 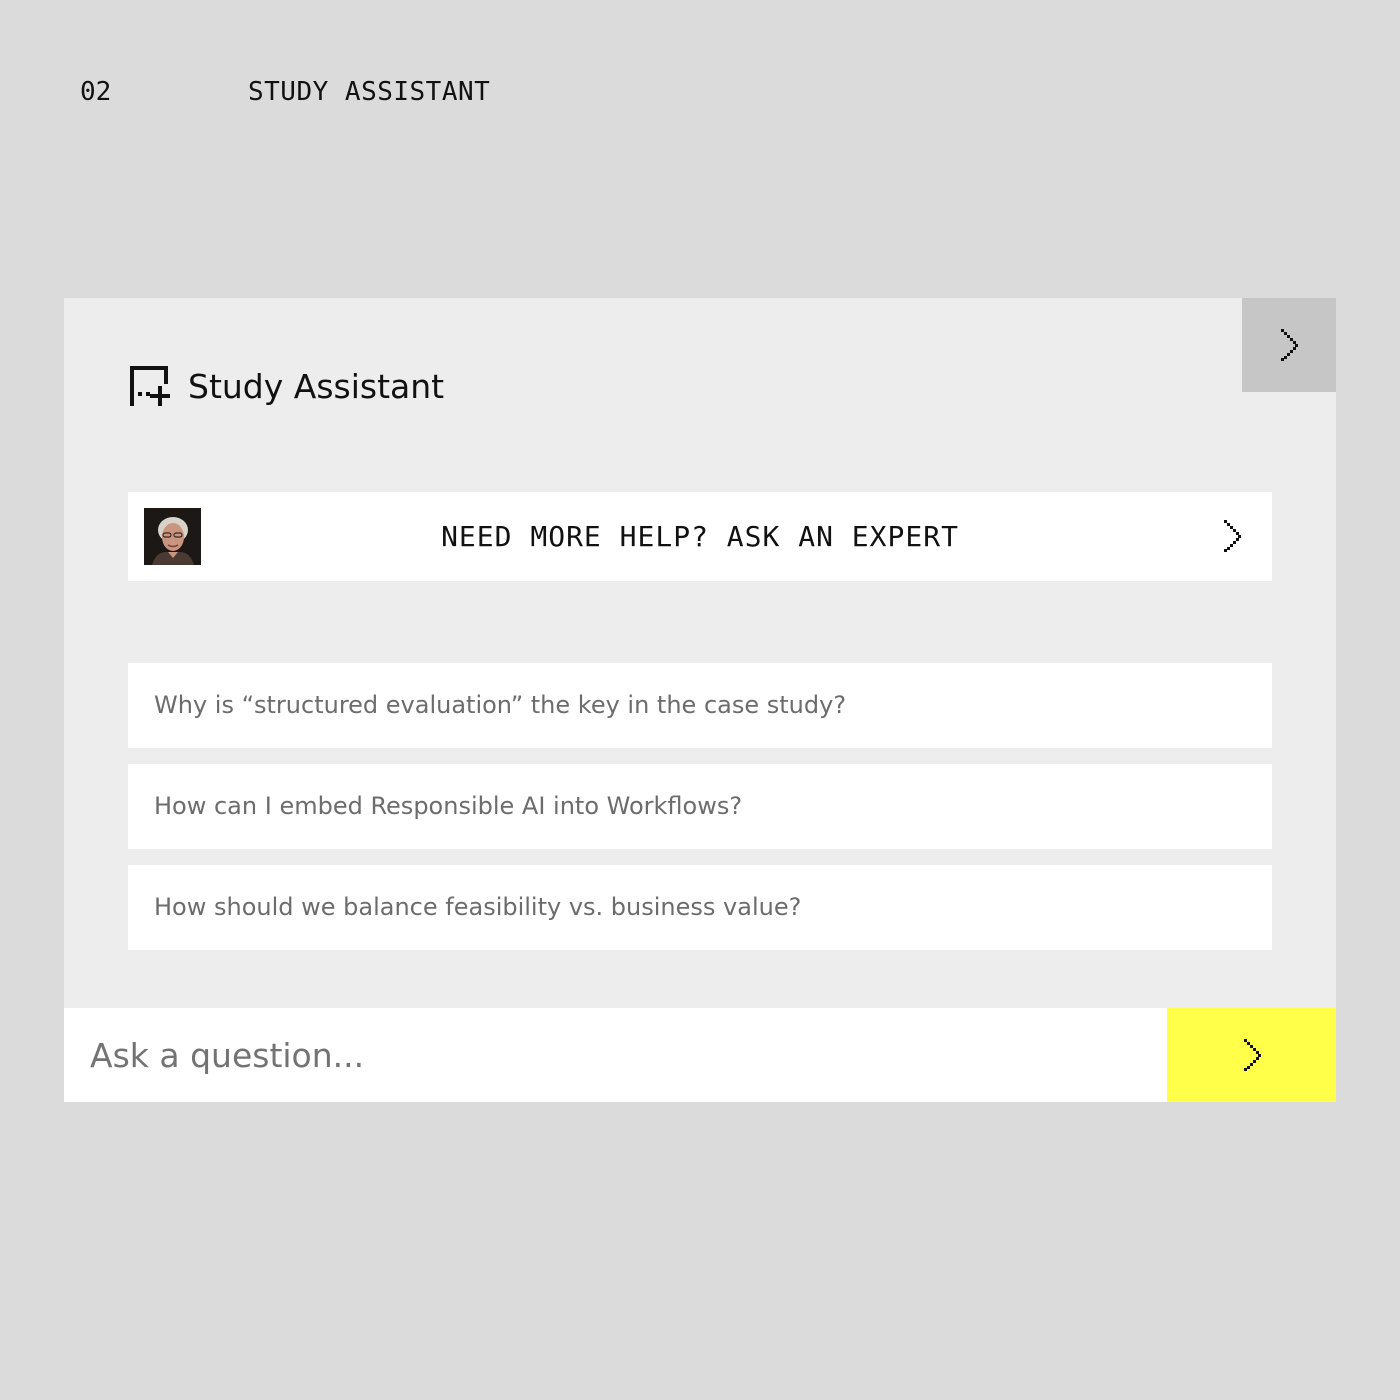 I want to click on send-button, so click(x=1251, y=1055).